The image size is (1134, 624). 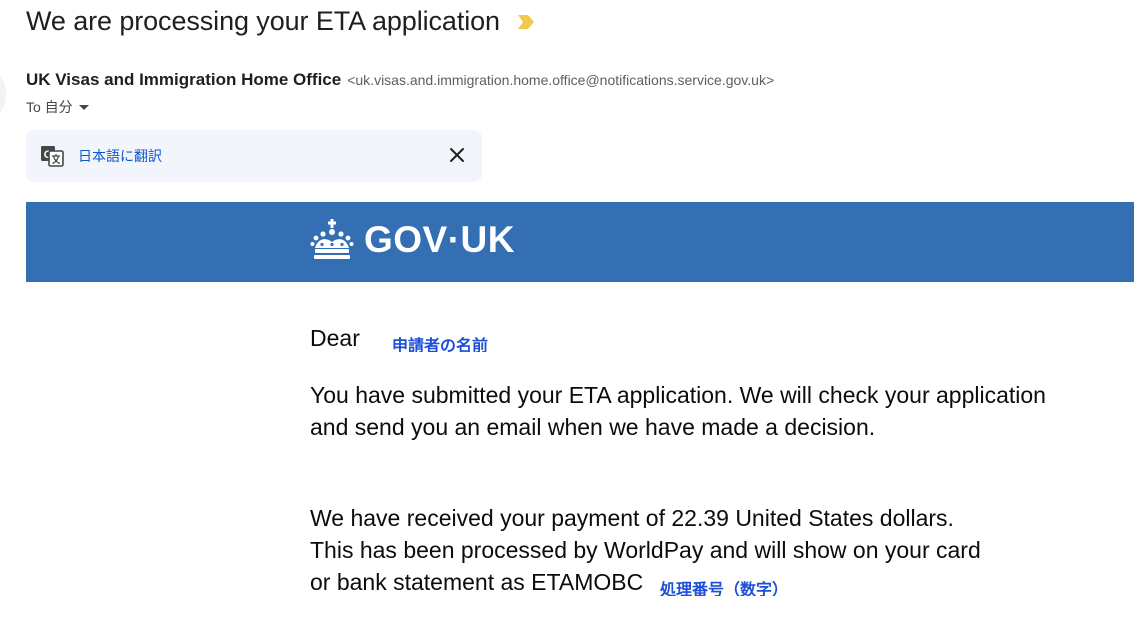 I want to click on email-subject: We are processing your ETA application, so click(x=263, y=21).